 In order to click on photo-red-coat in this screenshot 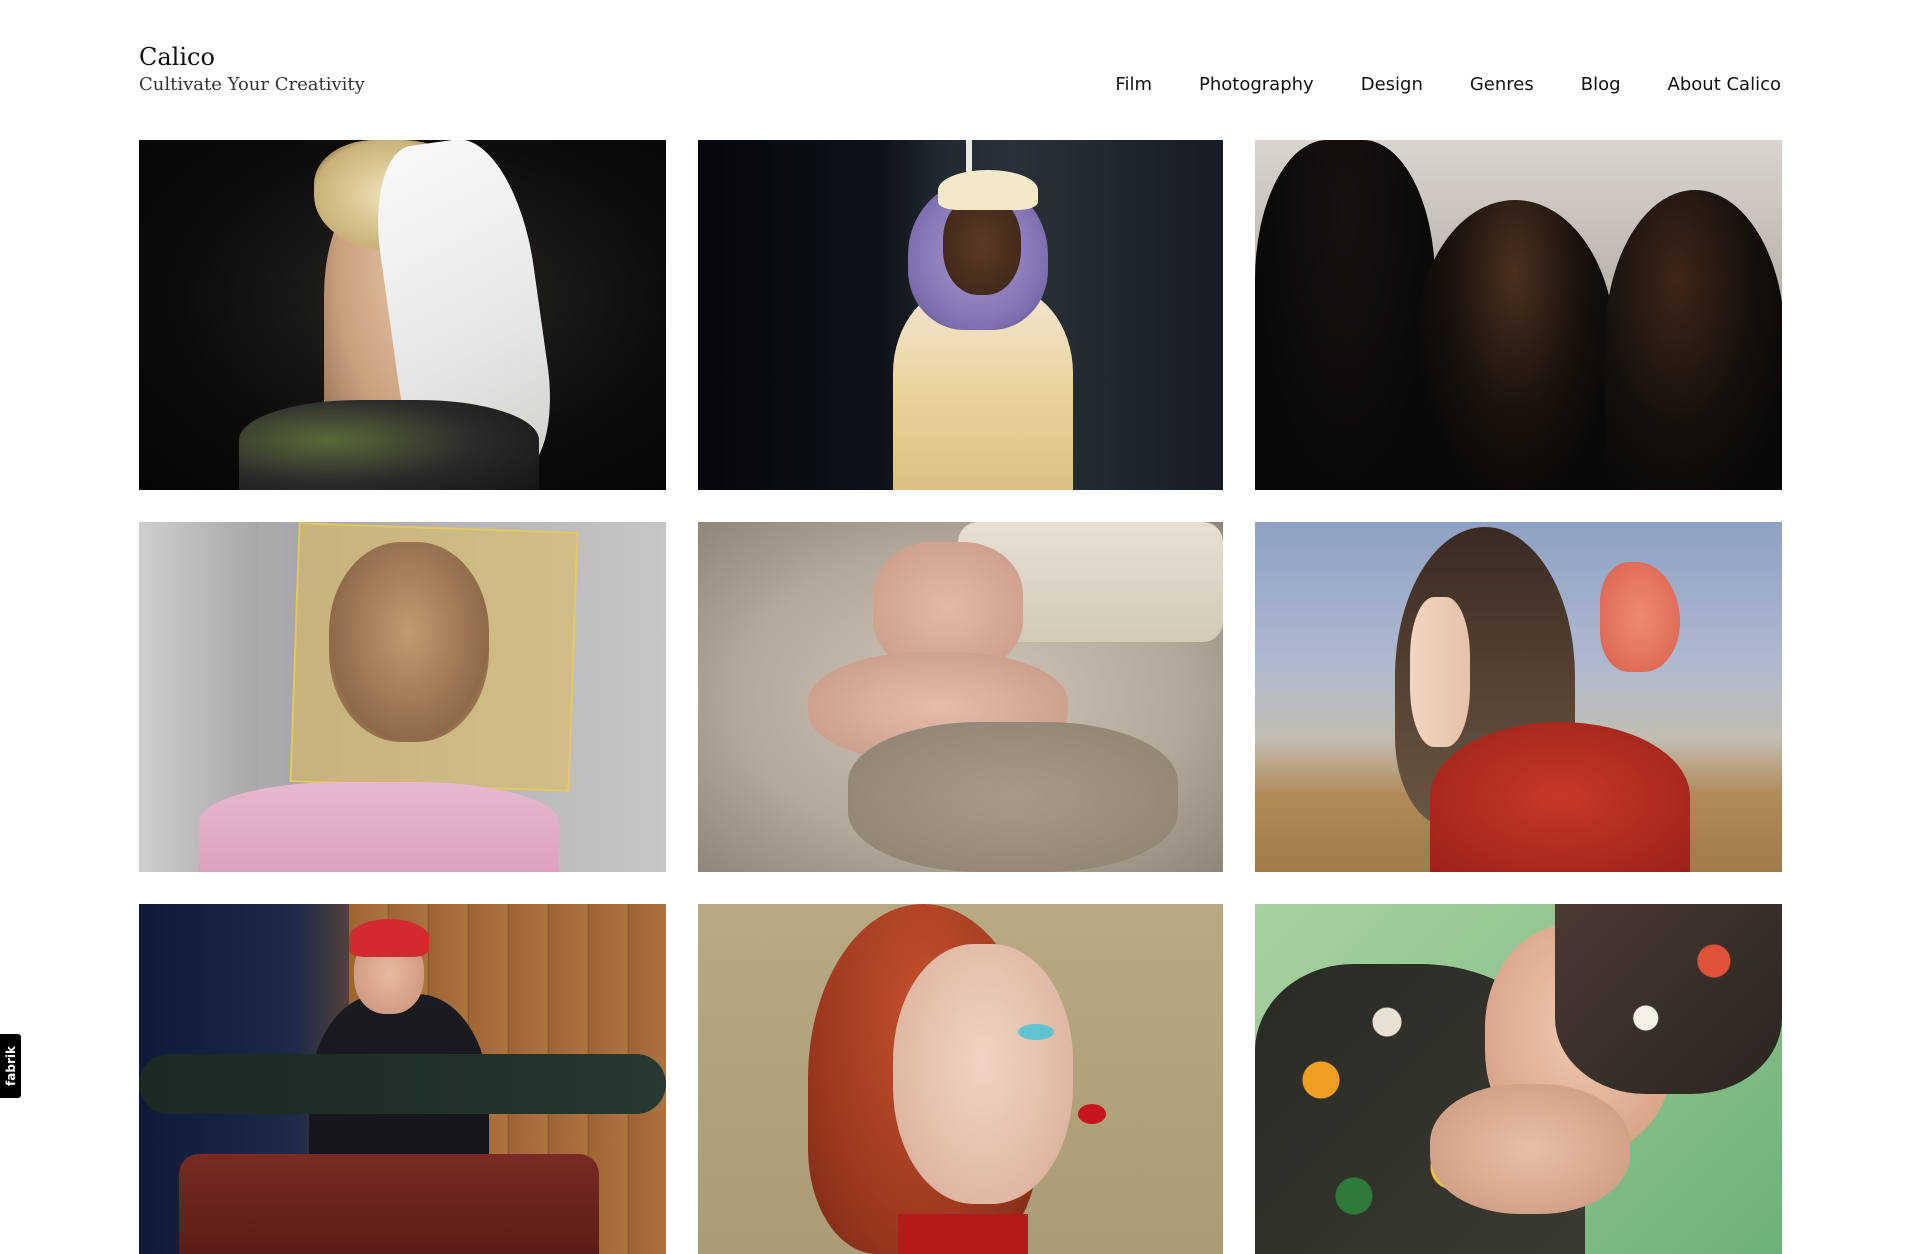, I will do `click(1560, 797)`.